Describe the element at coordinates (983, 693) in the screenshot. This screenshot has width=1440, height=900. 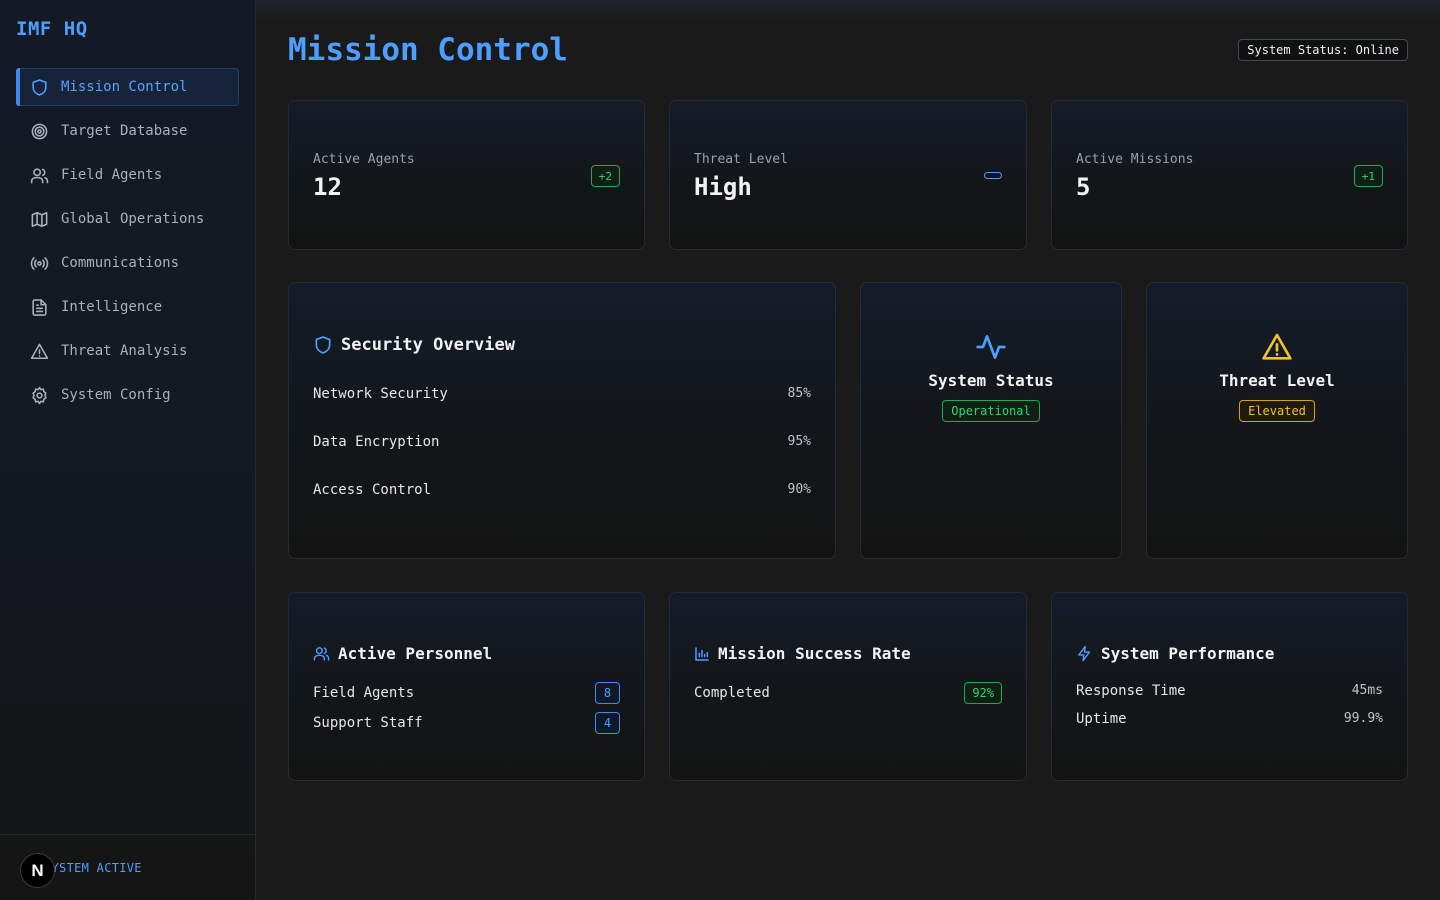
I see `percent-badge: 92%` at that location.